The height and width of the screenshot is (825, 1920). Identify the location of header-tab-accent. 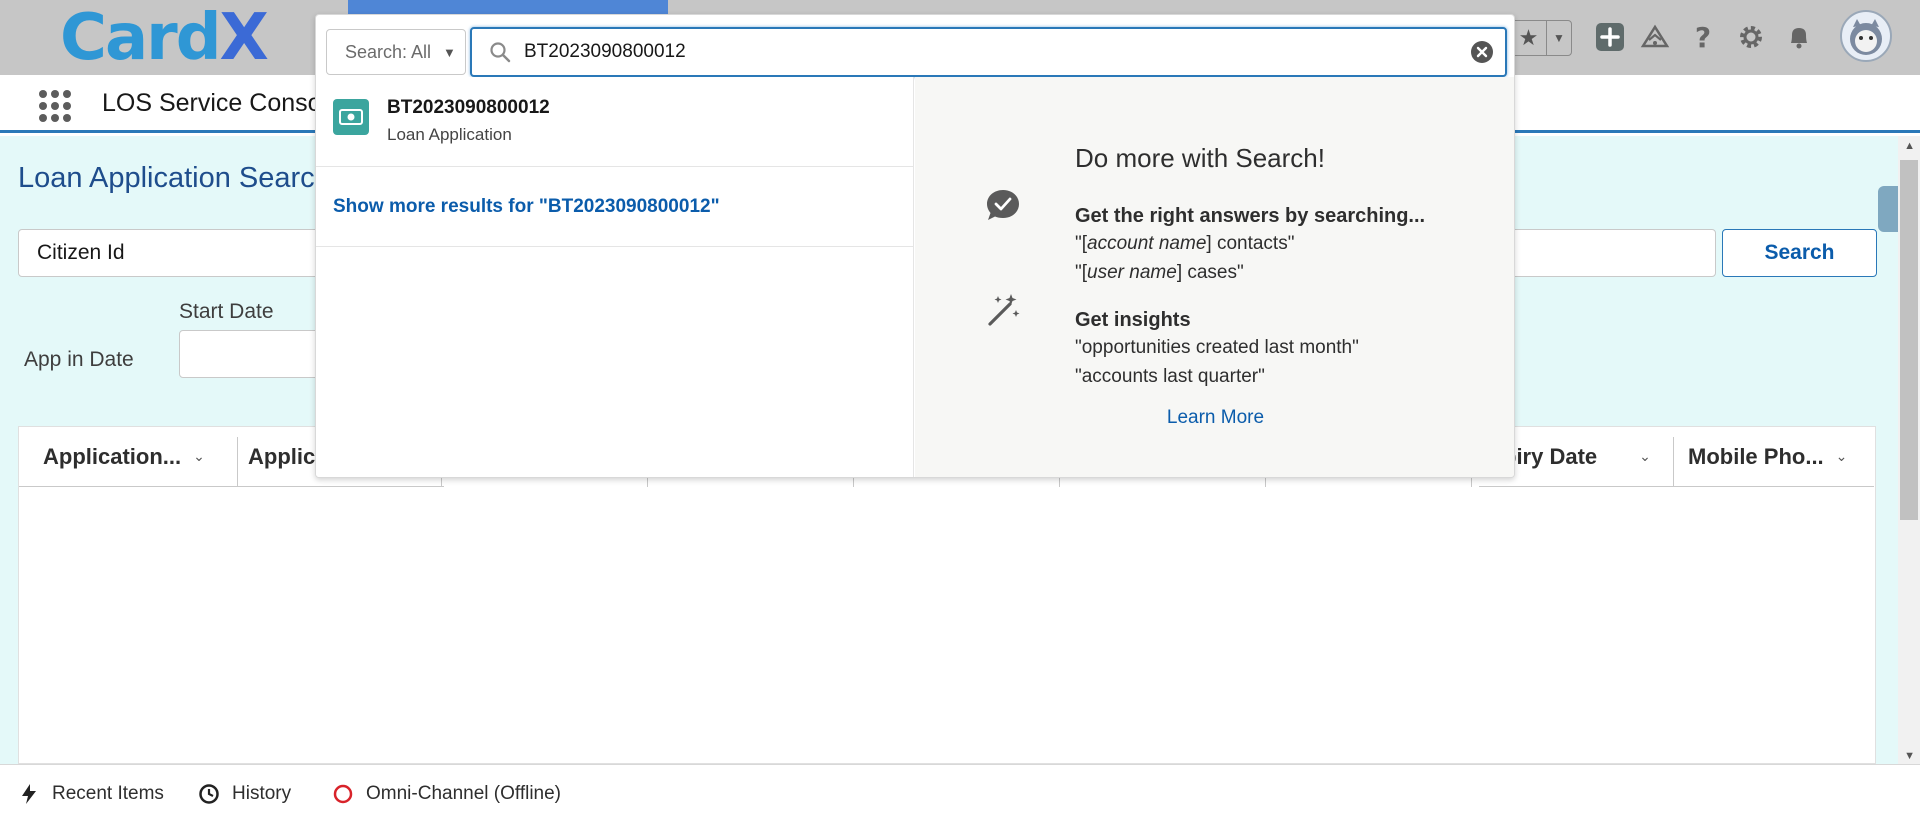
(508, 7).